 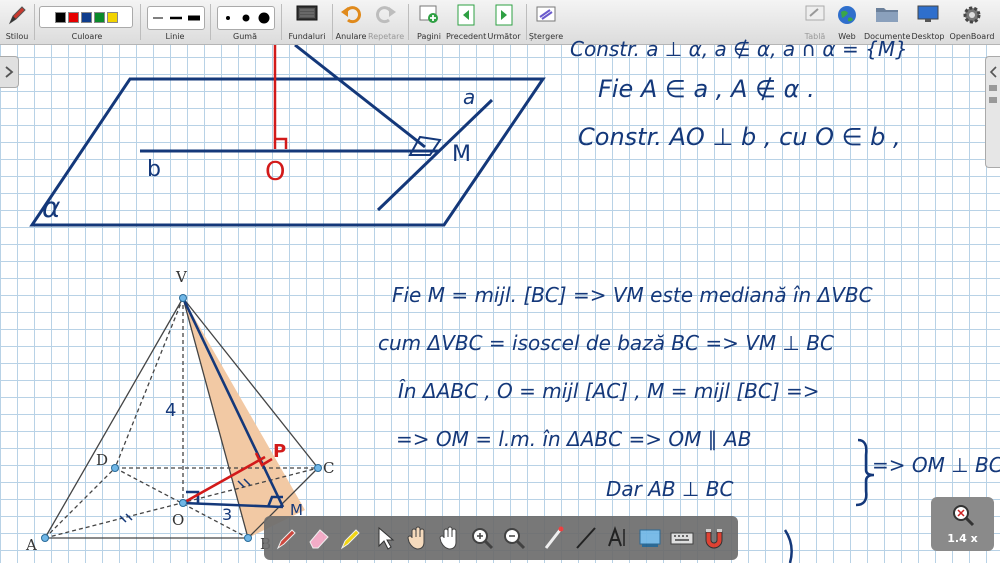 What do you see at coordinates (307, 22) in the screenshot?
I see `backgrounds-button: Fundaluri` at bounding box center [307, 22].